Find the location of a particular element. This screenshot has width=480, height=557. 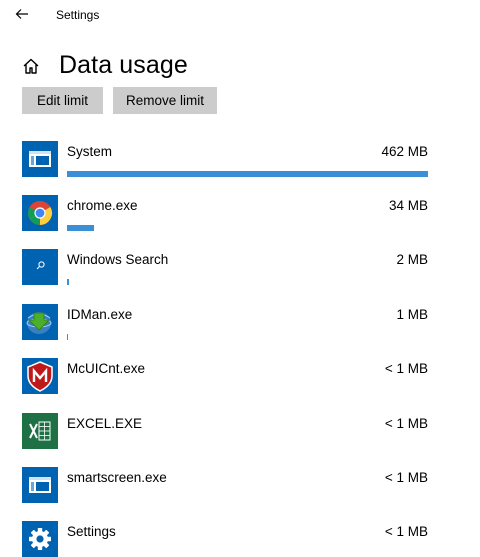

app-name: smartscreen.exe is located at coordinates (117, 477).